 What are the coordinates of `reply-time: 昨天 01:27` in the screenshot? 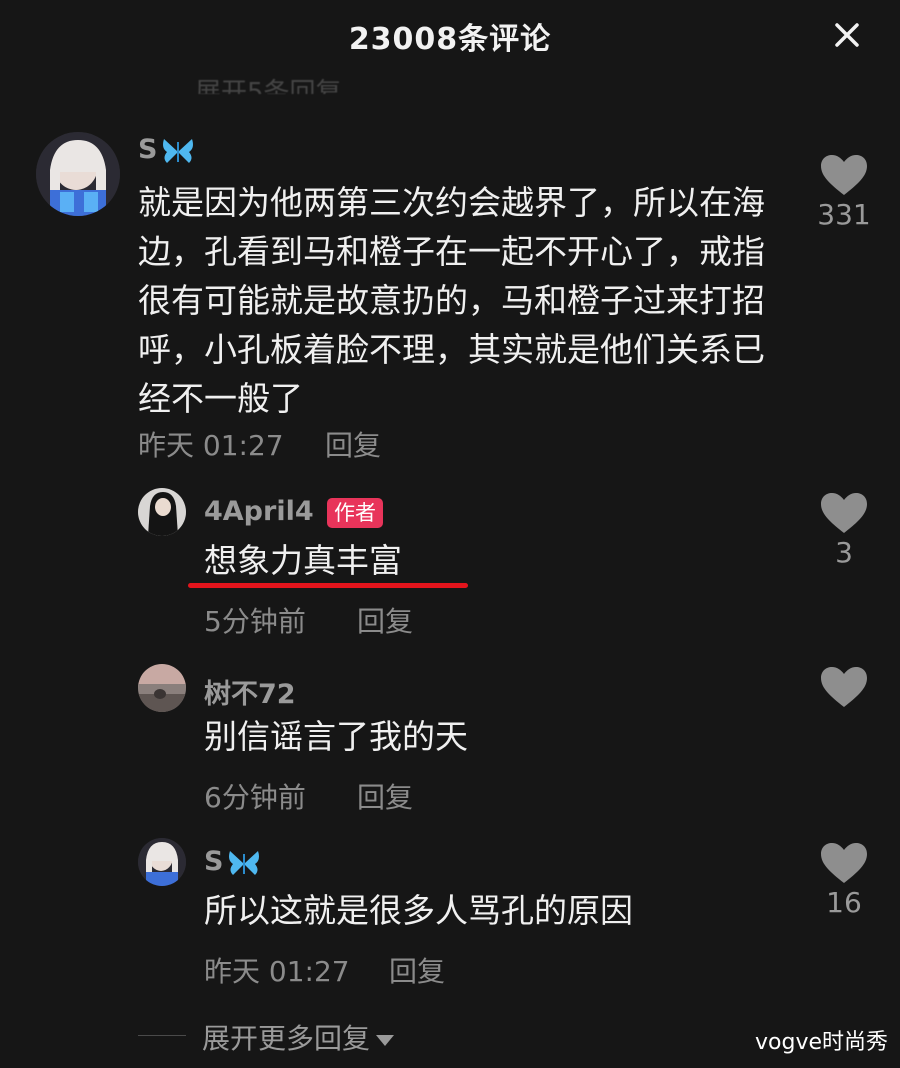 It's located at (277, 971).